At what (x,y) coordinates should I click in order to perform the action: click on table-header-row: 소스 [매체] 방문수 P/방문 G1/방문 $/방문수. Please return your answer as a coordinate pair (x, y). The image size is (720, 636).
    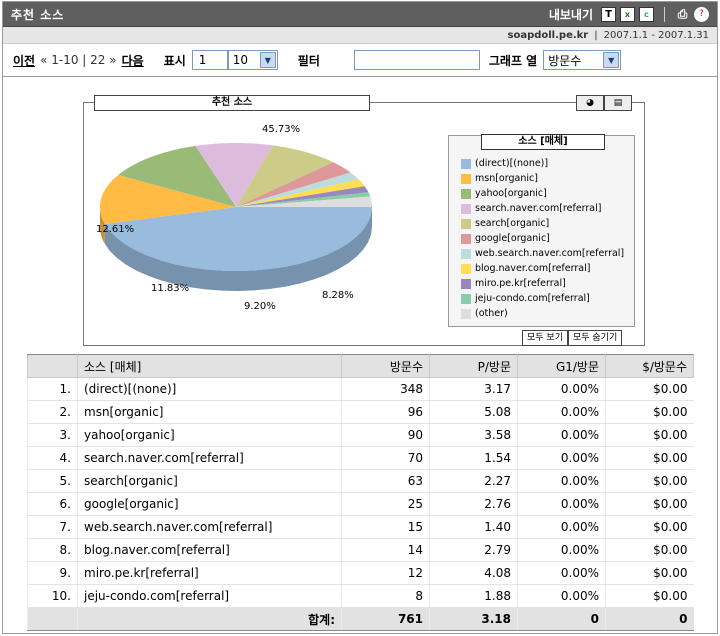
    Looking at the image, I should click on (360, 366).